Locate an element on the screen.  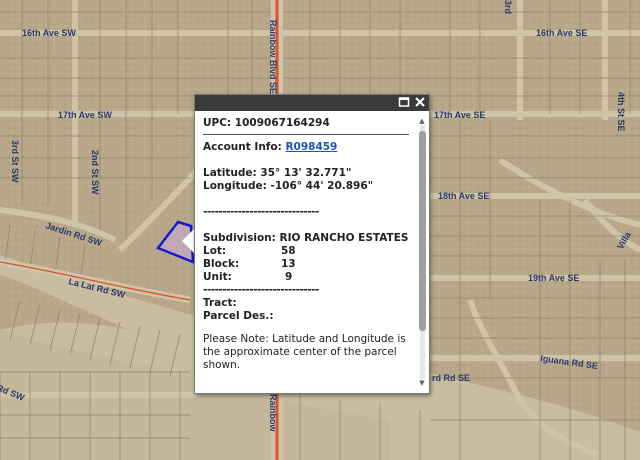
latitude-value: 35° 13' 32.771" is located at coordinates (306, 173).